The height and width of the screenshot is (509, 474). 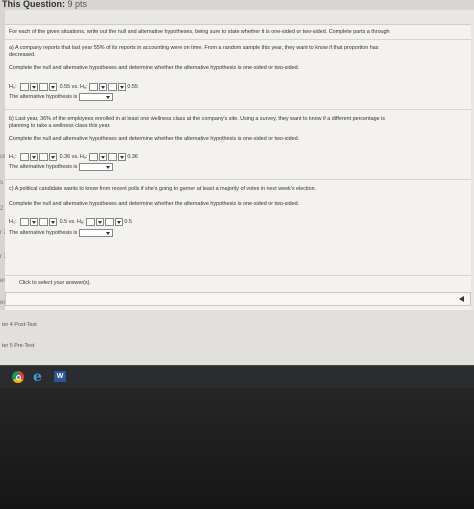 I want to click on assignment-list: ter 4 Post-Test ter 5 Pre-Test, so click(x=237, y=337).